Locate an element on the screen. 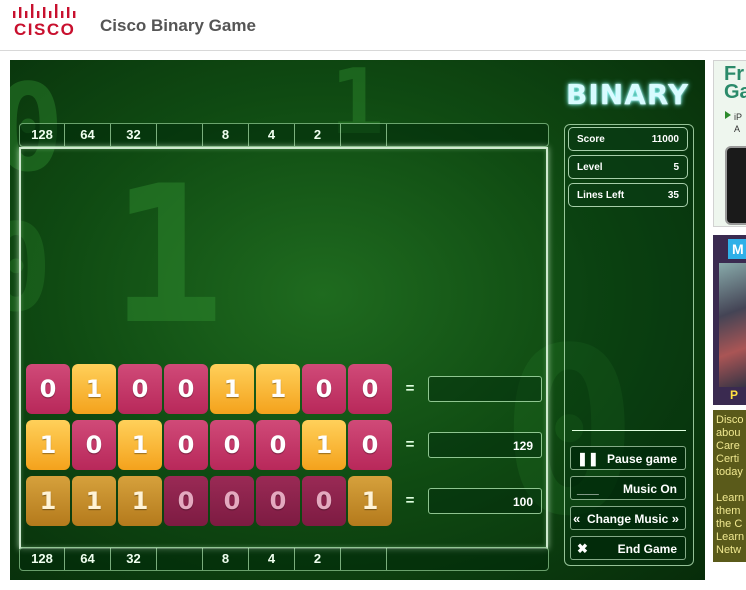 This screenshot has height=590, width=746. ad-banner-game: M P is located at coordinates (729, 320).